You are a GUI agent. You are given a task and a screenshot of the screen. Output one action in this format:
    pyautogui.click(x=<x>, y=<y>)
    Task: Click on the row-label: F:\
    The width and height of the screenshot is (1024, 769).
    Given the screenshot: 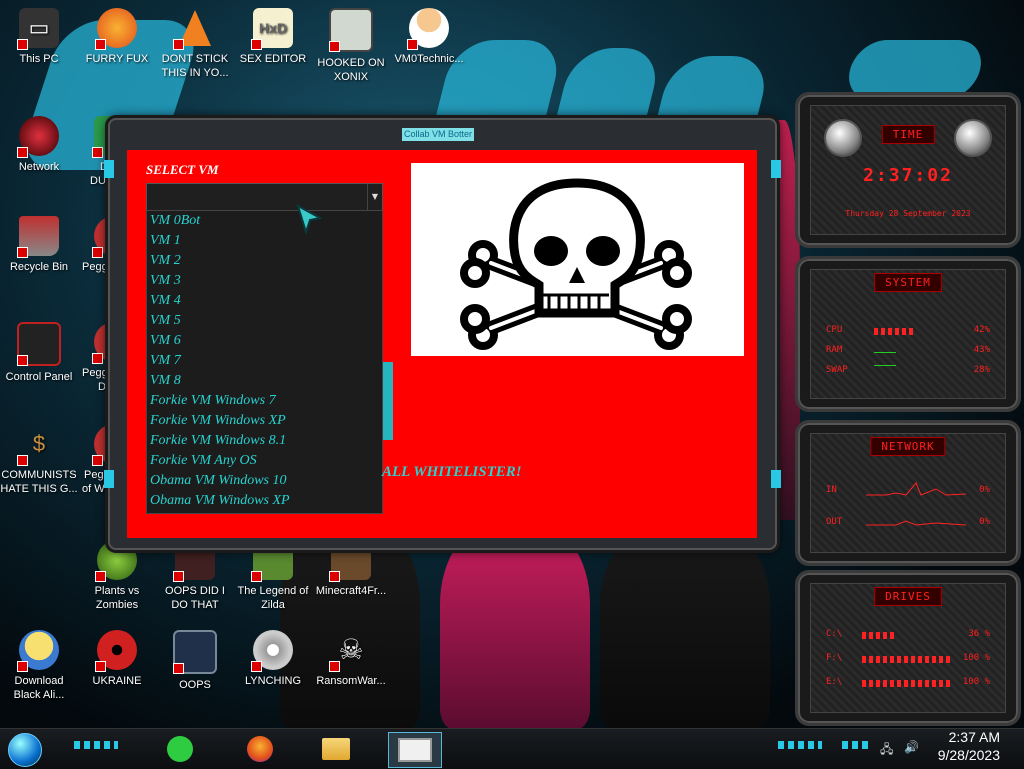 What is the action you would take?
    pyautogui.click(x=834, y=658)
    